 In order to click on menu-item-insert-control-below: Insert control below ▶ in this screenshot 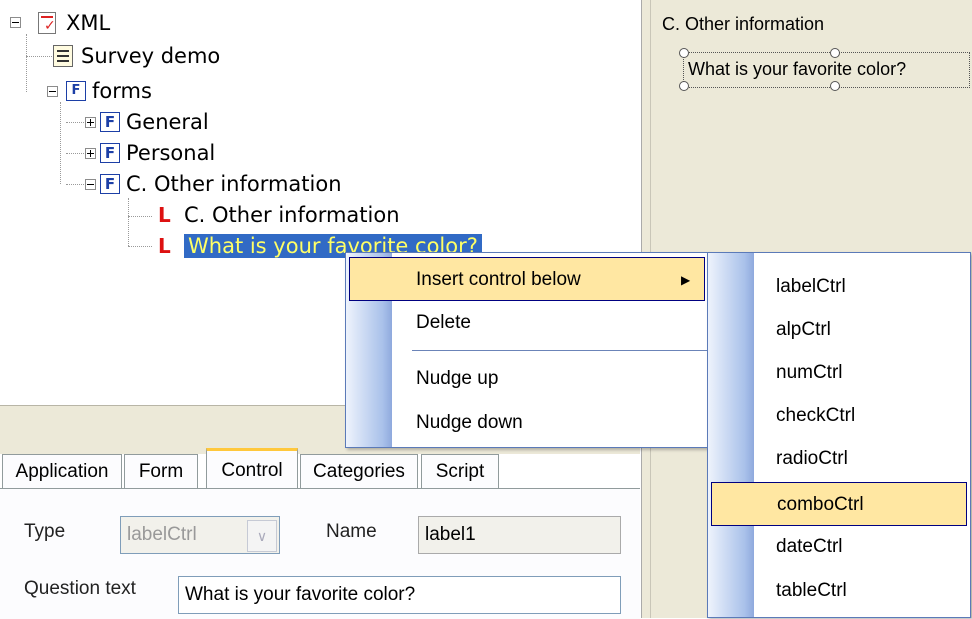, I will do `click(527, 279)`.